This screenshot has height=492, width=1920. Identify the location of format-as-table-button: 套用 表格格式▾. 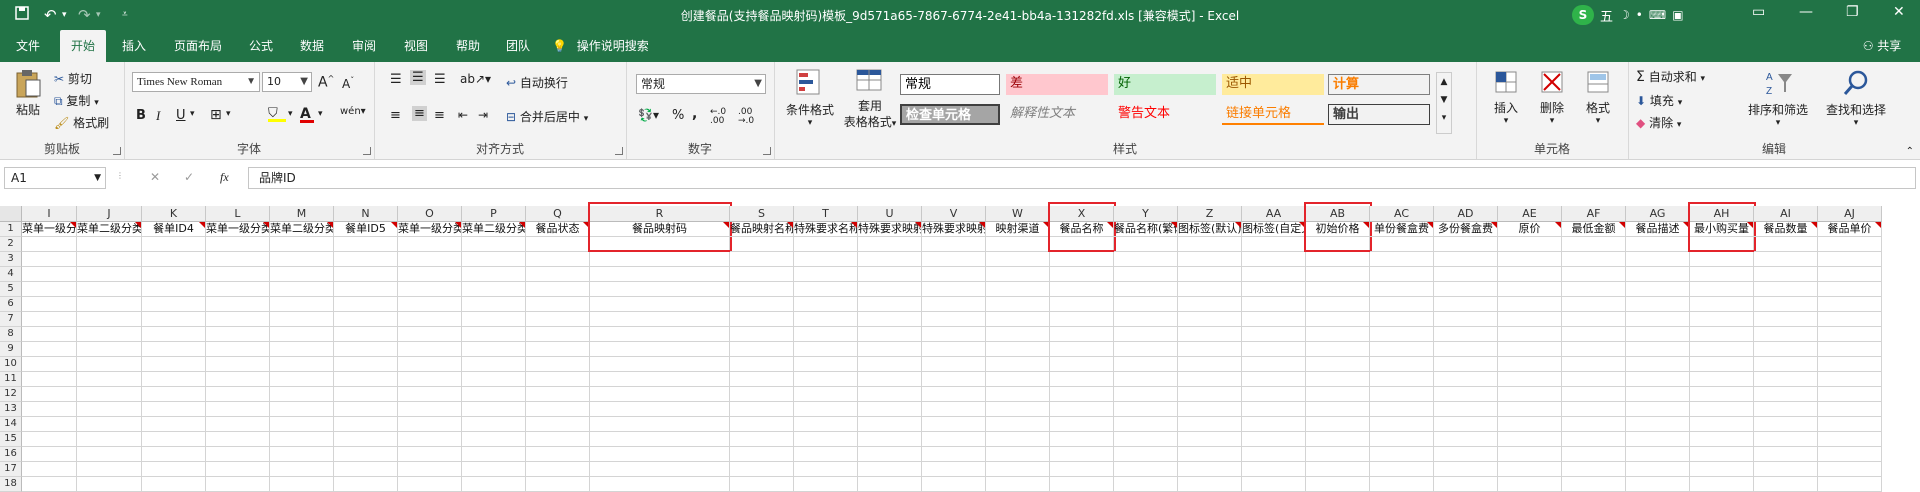
(870, 100).